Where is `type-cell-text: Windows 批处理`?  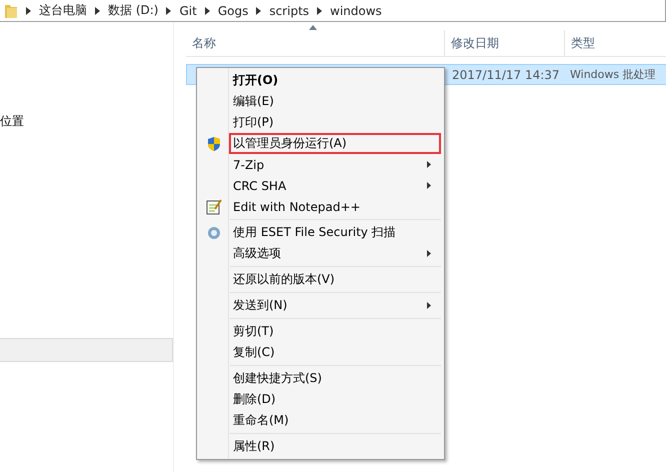
type-cell-text: Windows 批处理 is located at coordinates (612, 75).